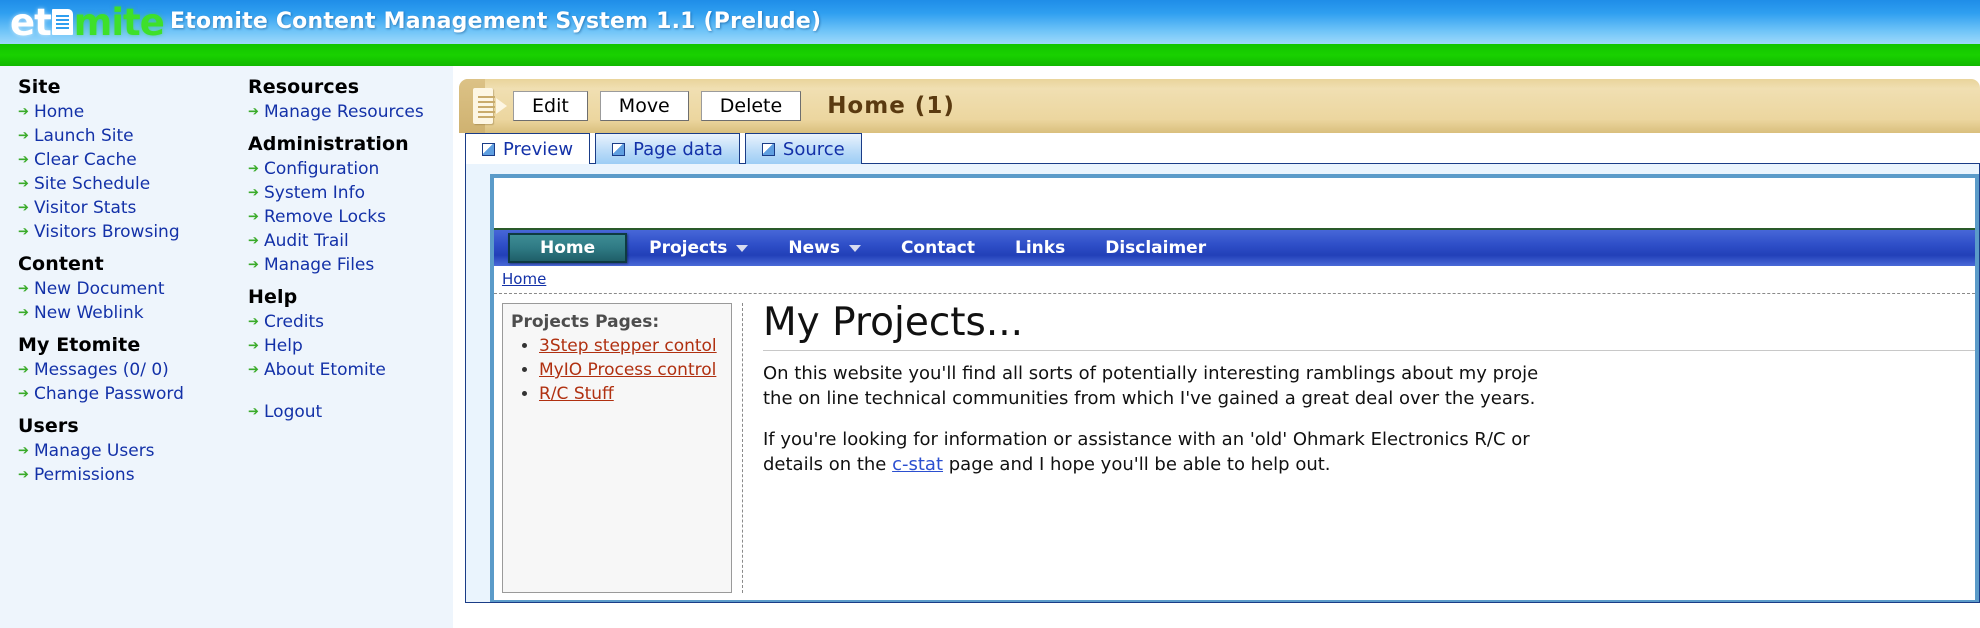 The image size is (1980, 628). Describe the element at coordinates (101, 370) in the screenshot. I see `sidebar-item-label: Messages (0/ 0)` at that location.